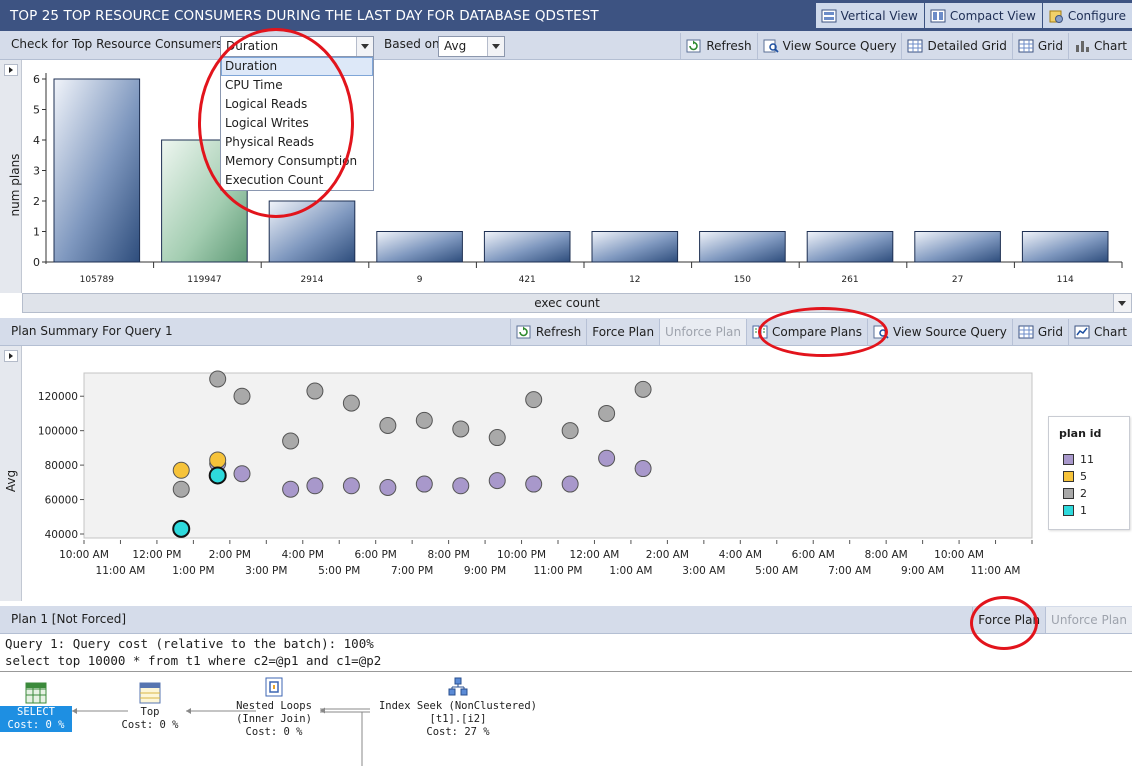  Describe the element at coordinates (982, 15) in the screenshot. I see `compact-view-button: Compact View` at that location.